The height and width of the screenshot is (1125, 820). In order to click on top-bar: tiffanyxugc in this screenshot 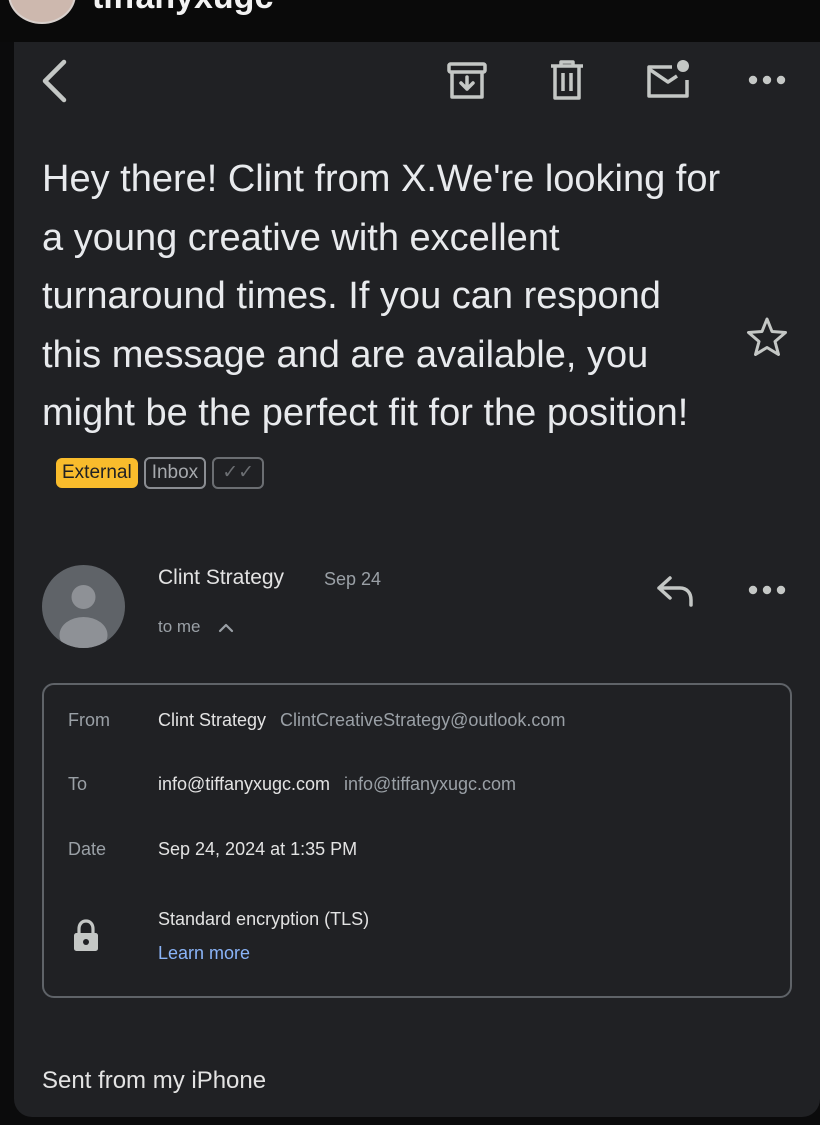, I will do `click(410, 21)`.